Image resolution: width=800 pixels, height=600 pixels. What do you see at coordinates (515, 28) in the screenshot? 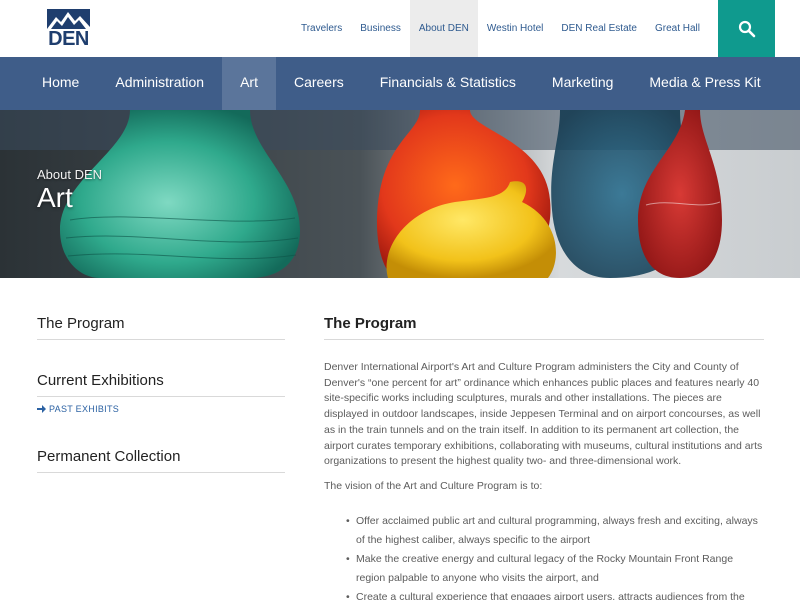
I see `utility-link-westin-hotel: Westin Hotel` at bounding box center [515, 28].